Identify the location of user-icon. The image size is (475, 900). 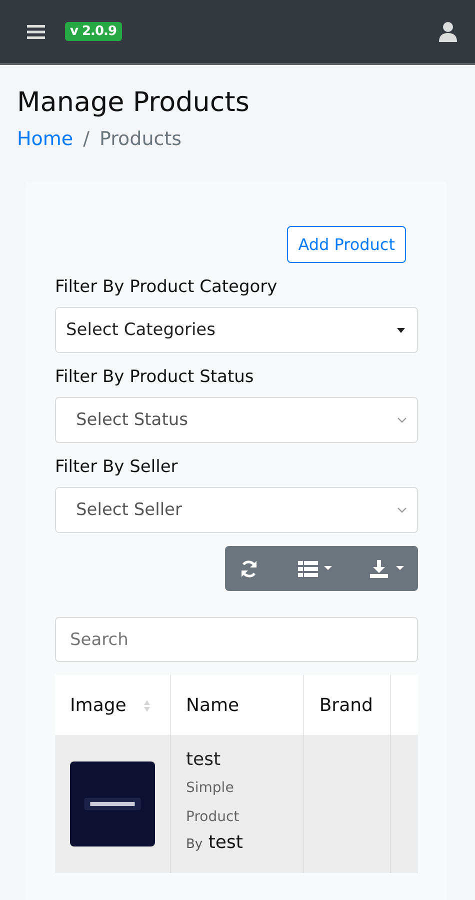
(448, 32).